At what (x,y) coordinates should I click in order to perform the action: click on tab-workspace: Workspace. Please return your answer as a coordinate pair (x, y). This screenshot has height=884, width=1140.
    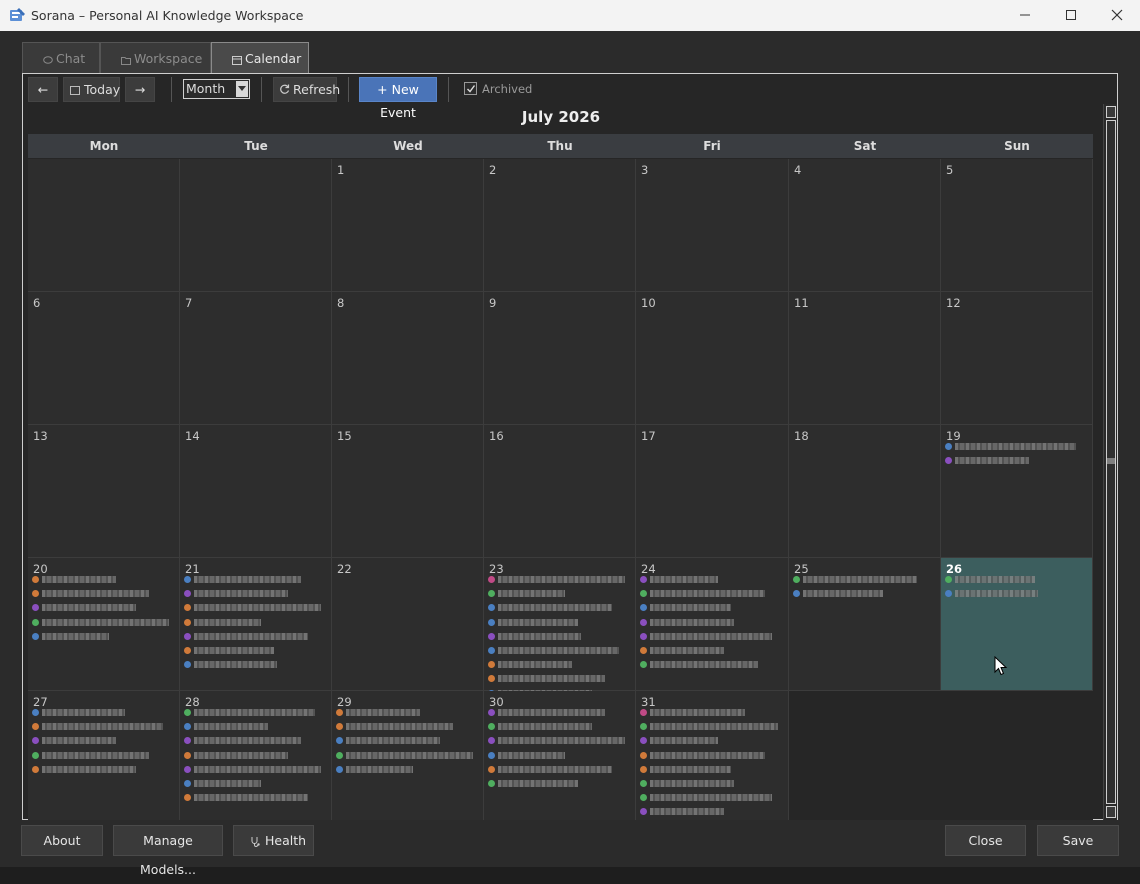
    Looking at the image, I should click on (155, 58).